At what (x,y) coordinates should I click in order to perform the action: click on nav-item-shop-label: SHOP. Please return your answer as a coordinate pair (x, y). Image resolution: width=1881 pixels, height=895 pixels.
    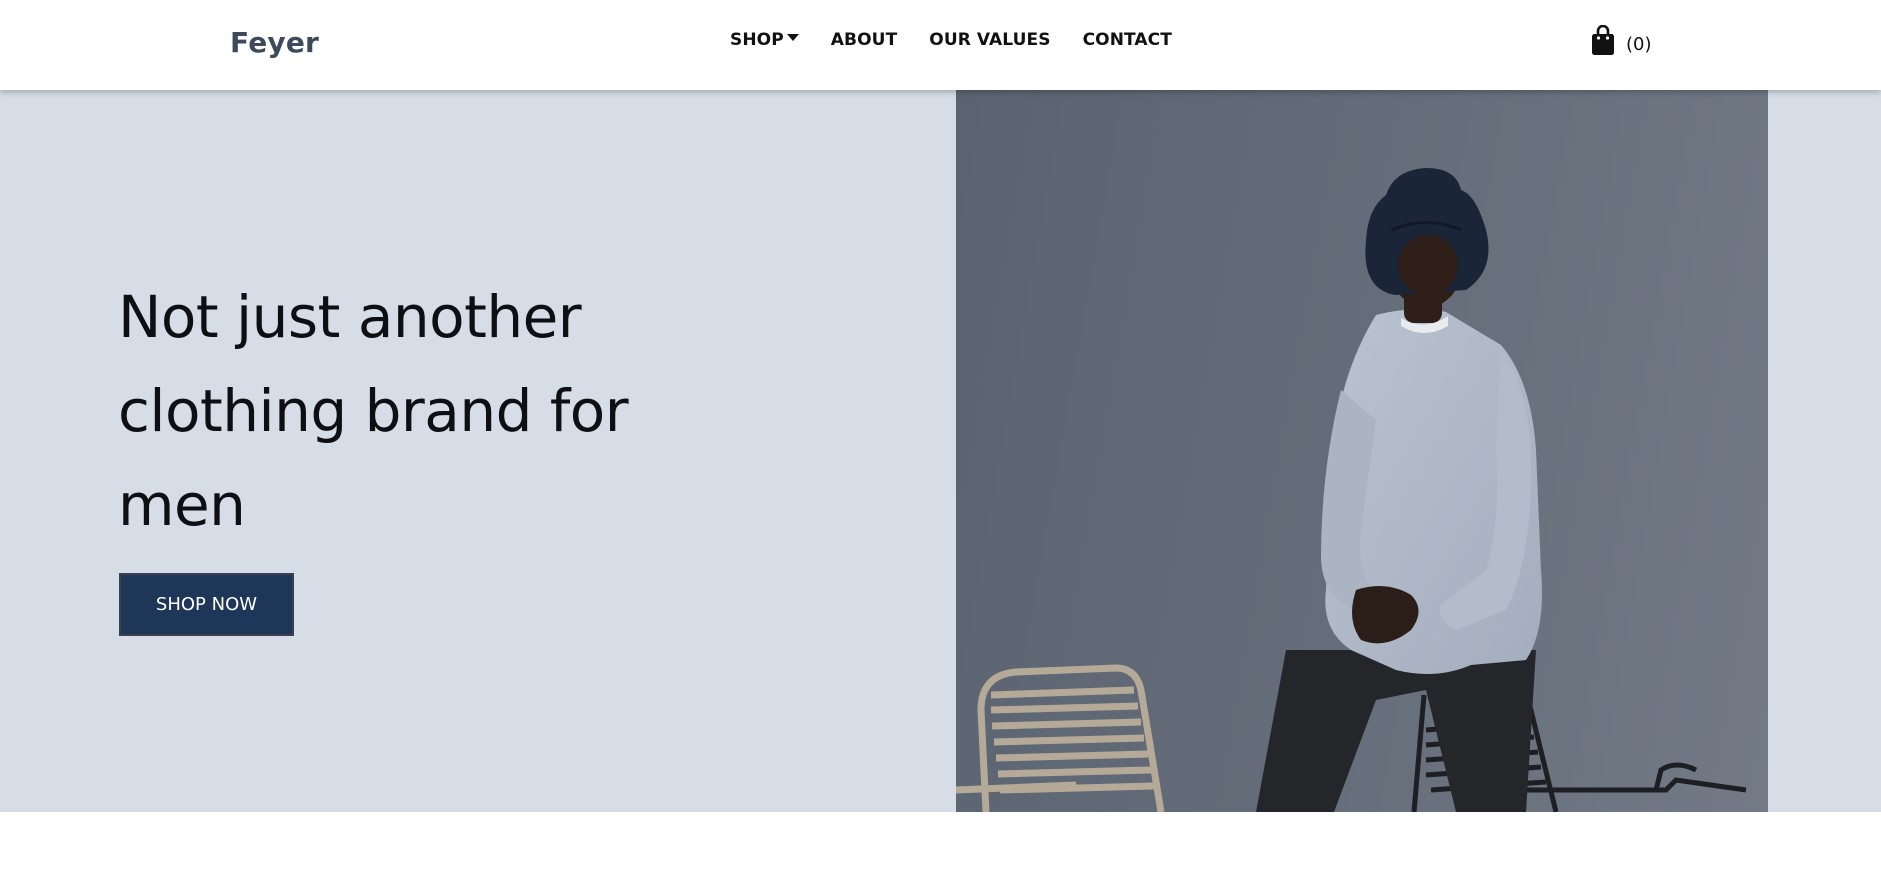
    Looking at the image, I should click on (757, 40).